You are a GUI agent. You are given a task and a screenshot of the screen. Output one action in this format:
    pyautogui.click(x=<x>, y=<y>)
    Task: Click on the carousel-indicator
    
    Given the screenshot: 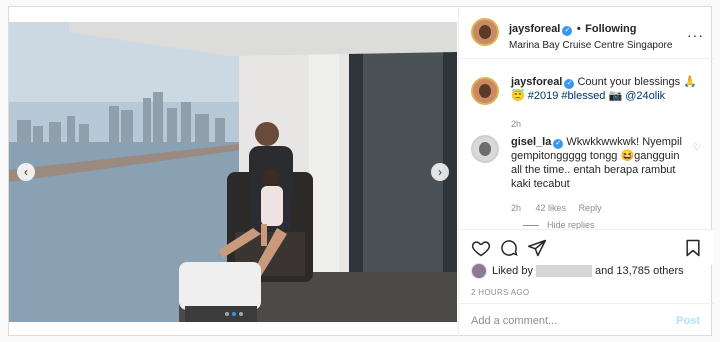 What is the action you would take?
    pyautogui.click(x=234, y=314)
    